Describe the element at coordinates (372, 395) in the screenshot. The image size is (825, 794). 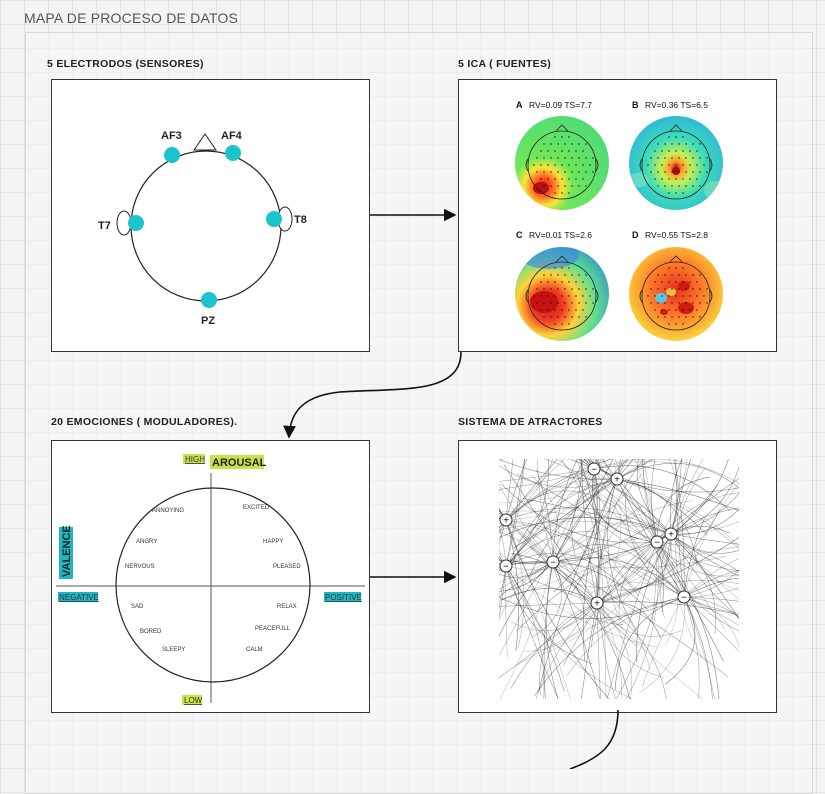
I see `arrow-ica-to-emotions` at that location.